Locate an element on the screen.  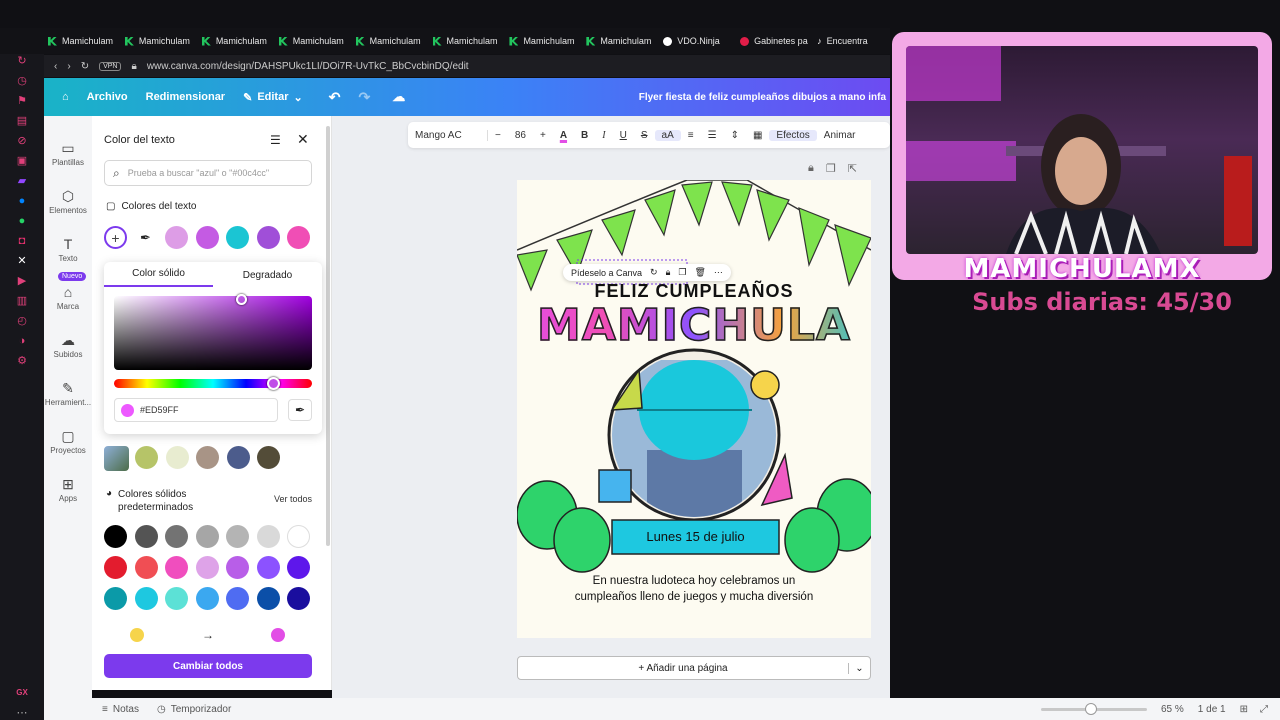
trash-icon: 🗑︎ is located at coordinates (699, 272).